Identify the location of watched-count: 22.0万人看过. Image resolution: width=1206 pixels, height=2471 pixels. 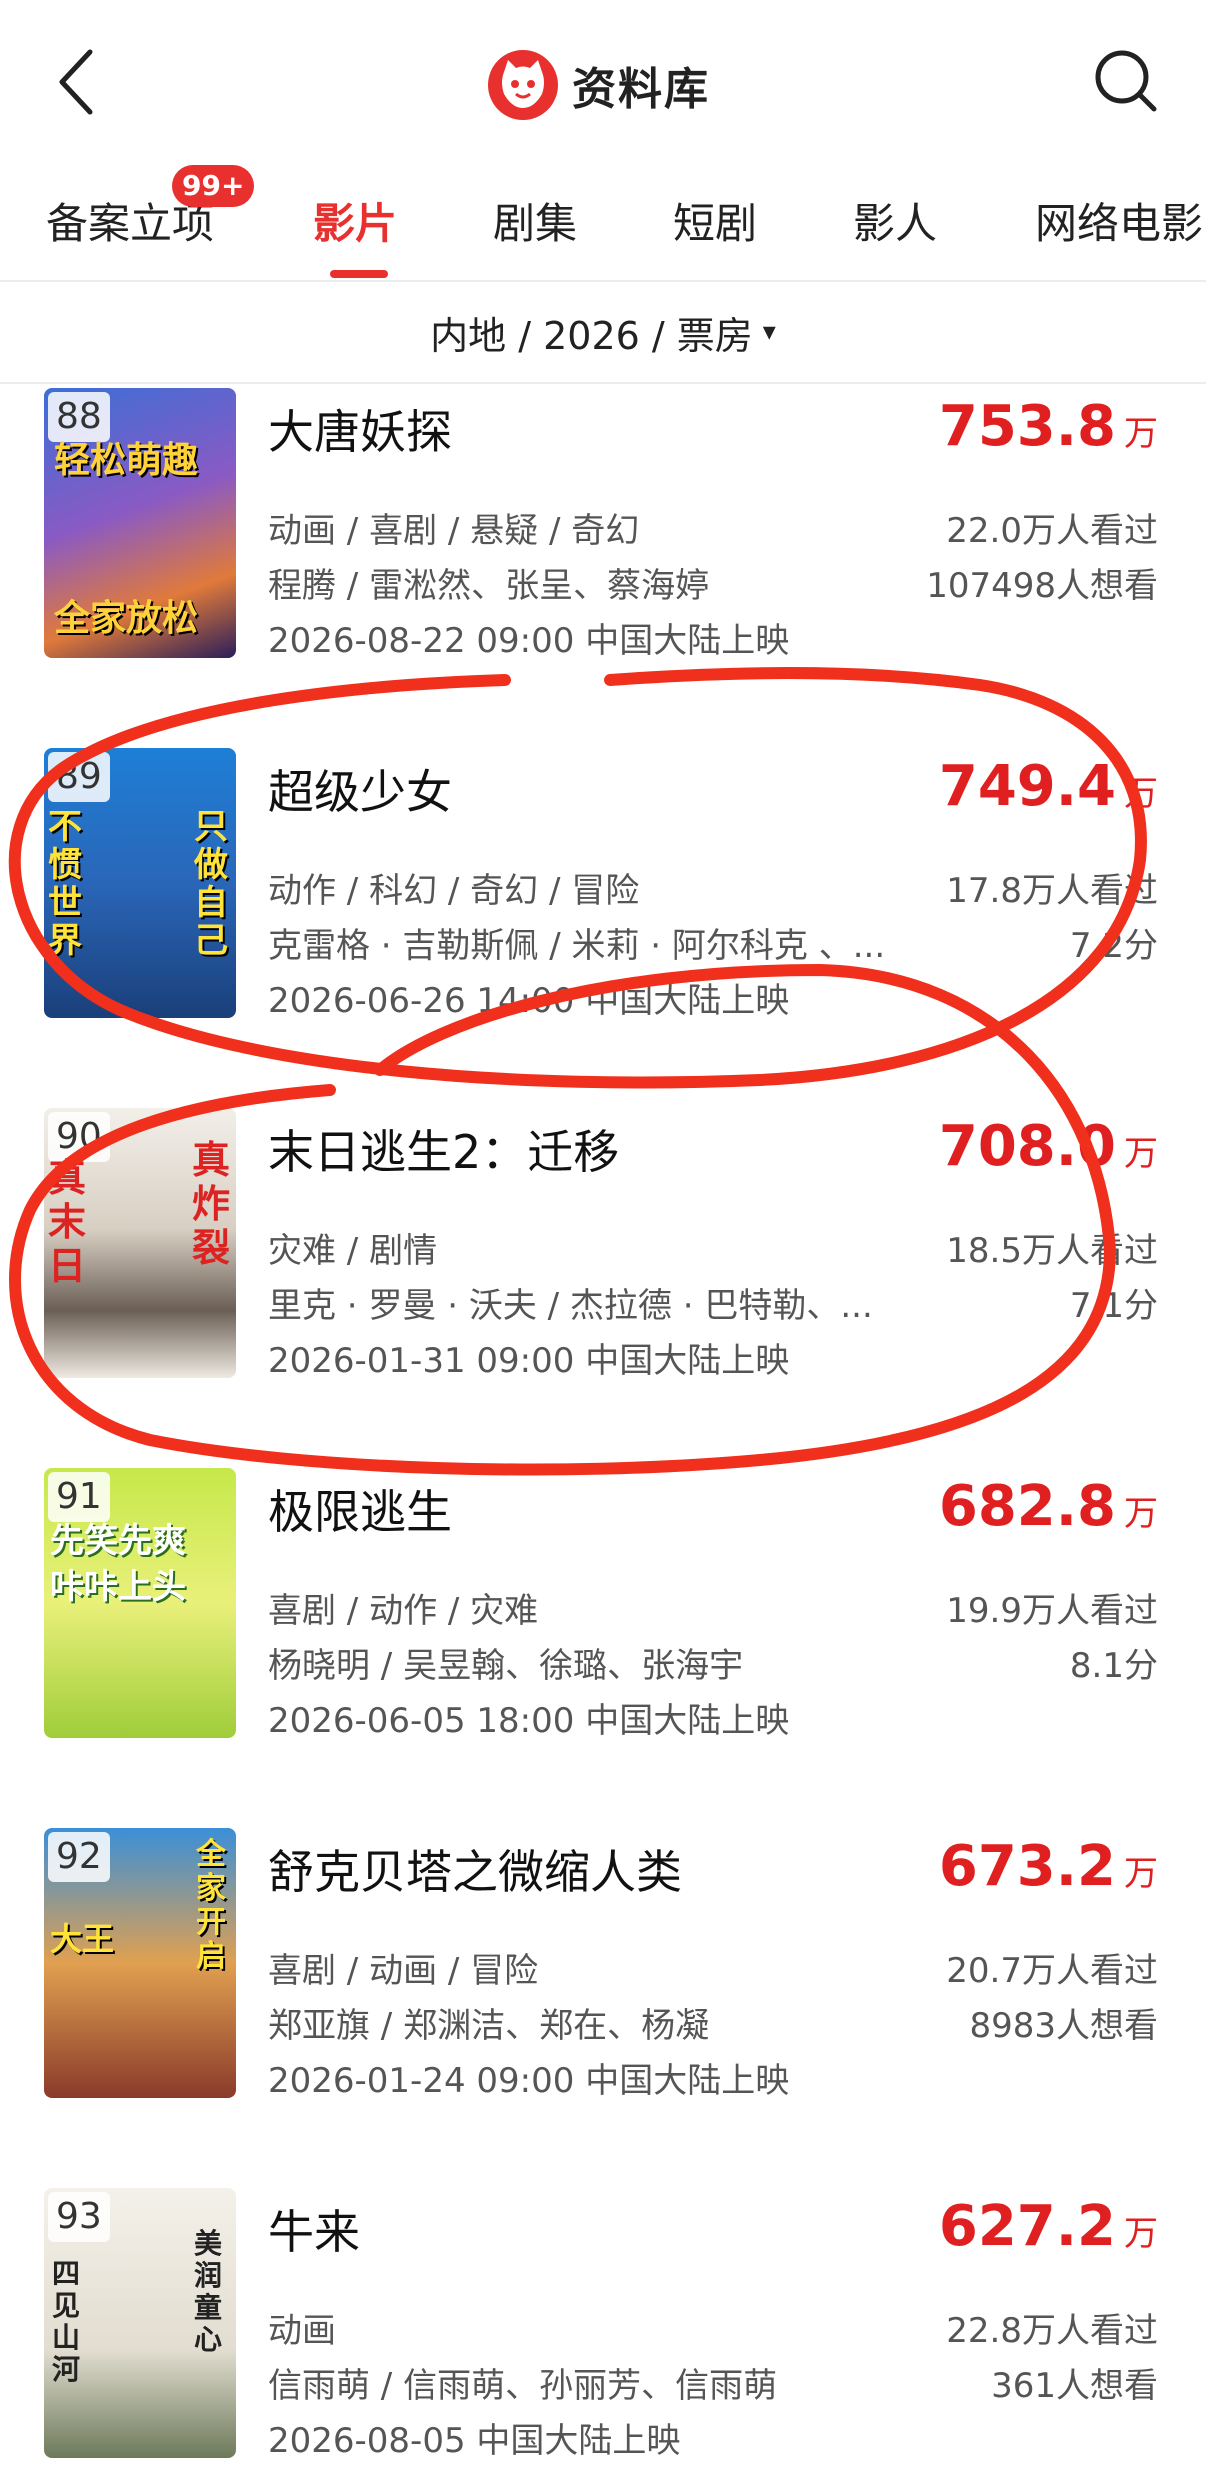
(1052, 531).